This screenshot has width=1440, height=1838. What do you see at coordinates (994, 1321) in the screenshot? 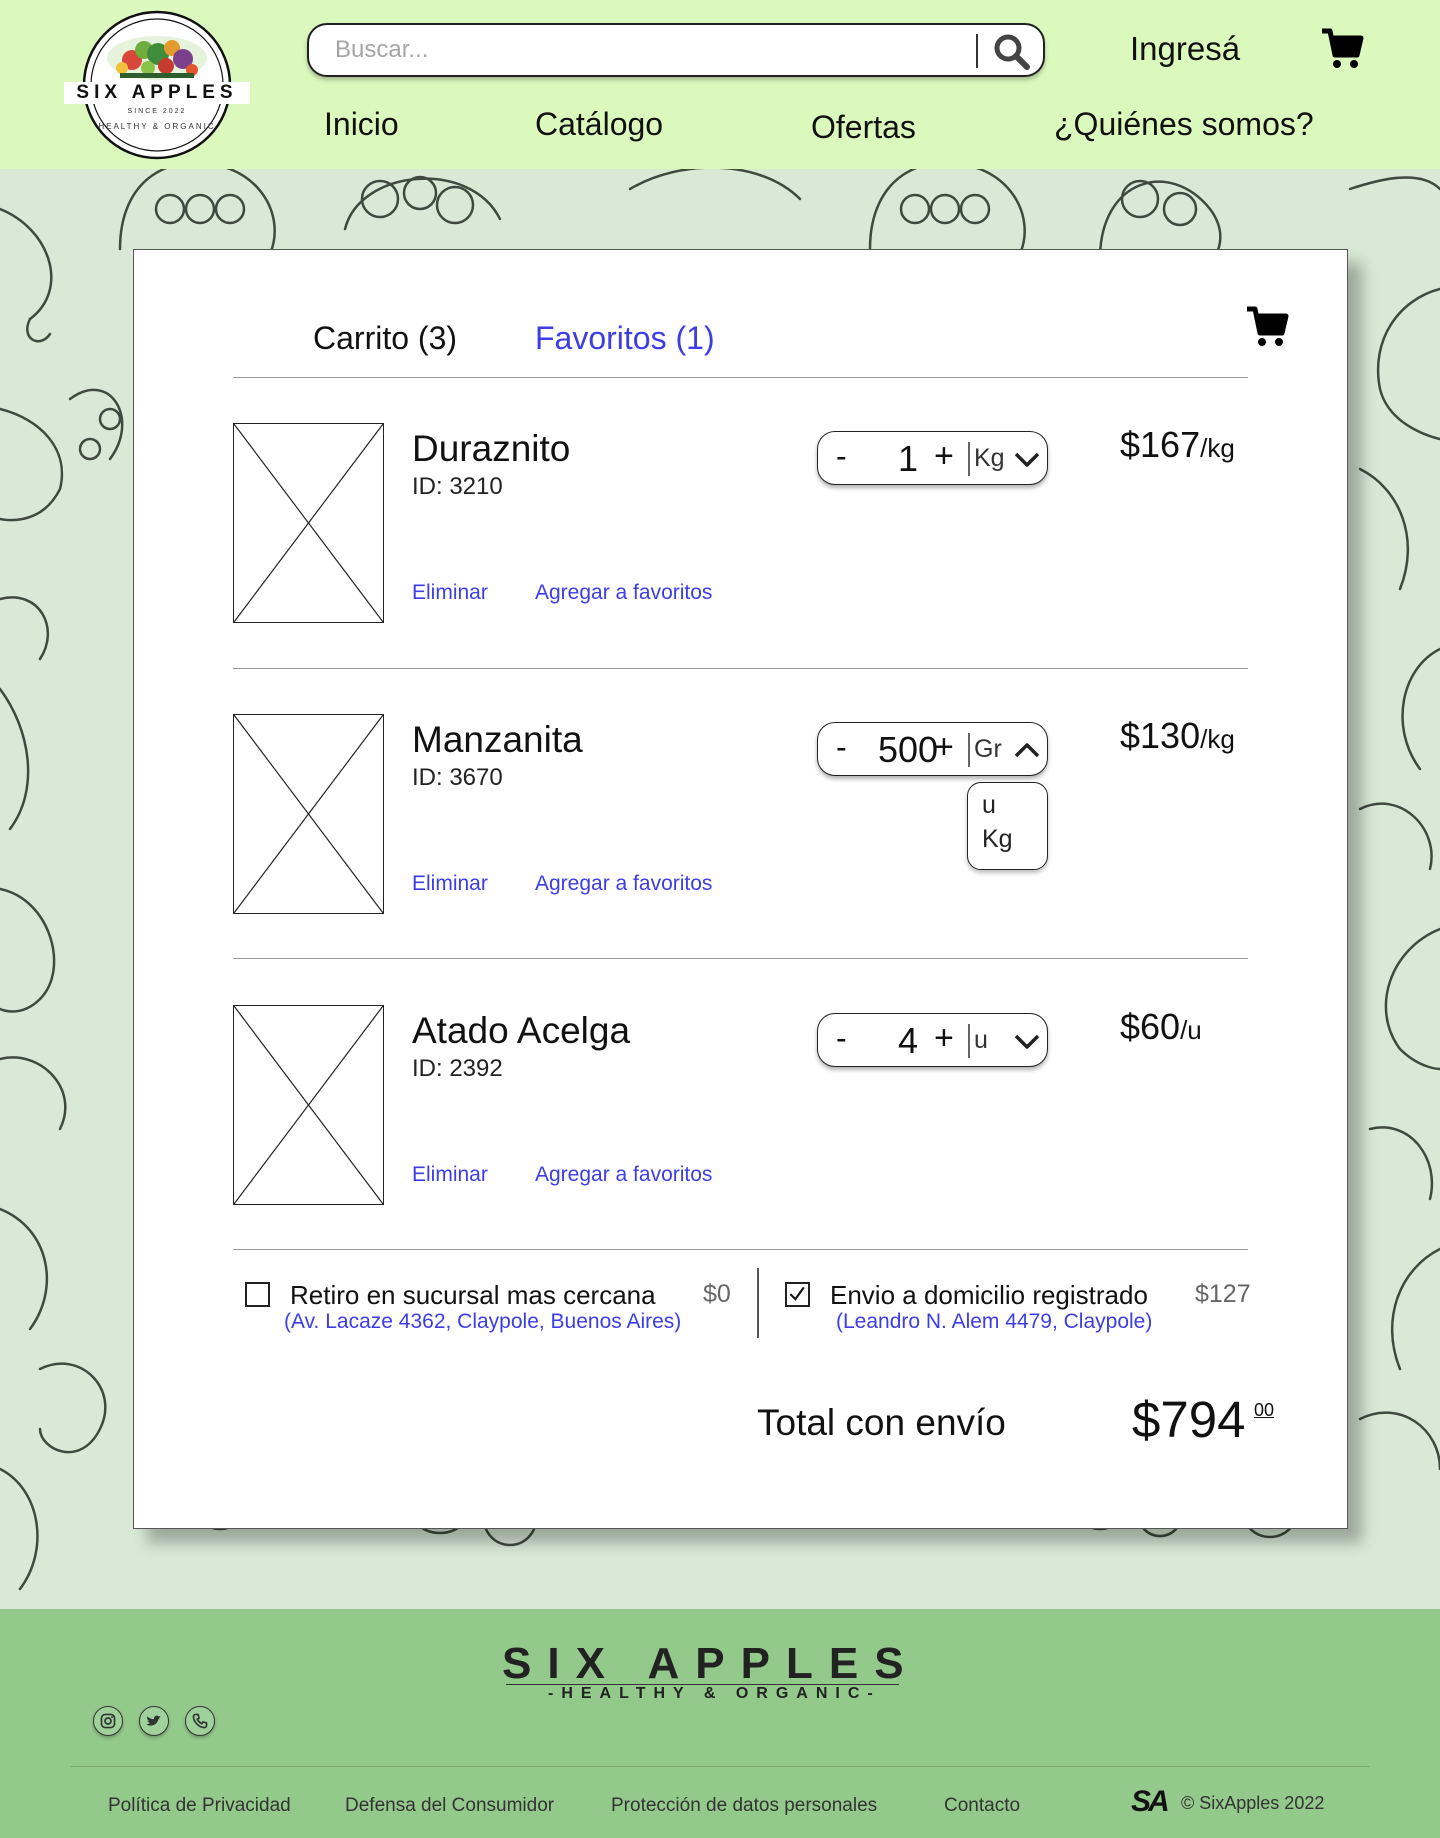
I see `delivery-address: (Leandro N. Alem 4479, Claypole)` at bounding box center [994, 1321].